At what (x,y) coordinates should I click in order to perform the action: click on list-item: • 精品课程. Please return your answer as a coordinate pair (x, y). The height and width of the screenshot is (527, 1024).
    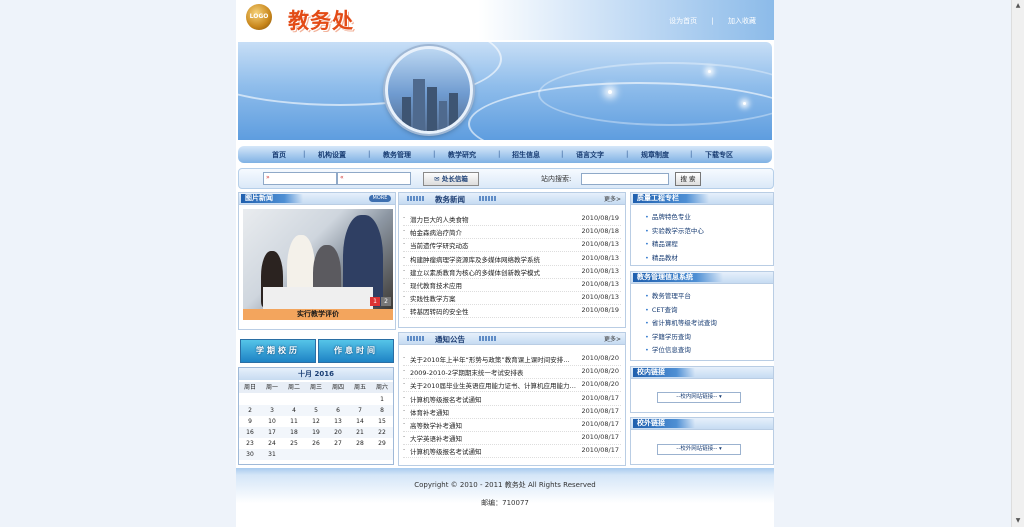
    Looking at the image, I should click on (661, 243).